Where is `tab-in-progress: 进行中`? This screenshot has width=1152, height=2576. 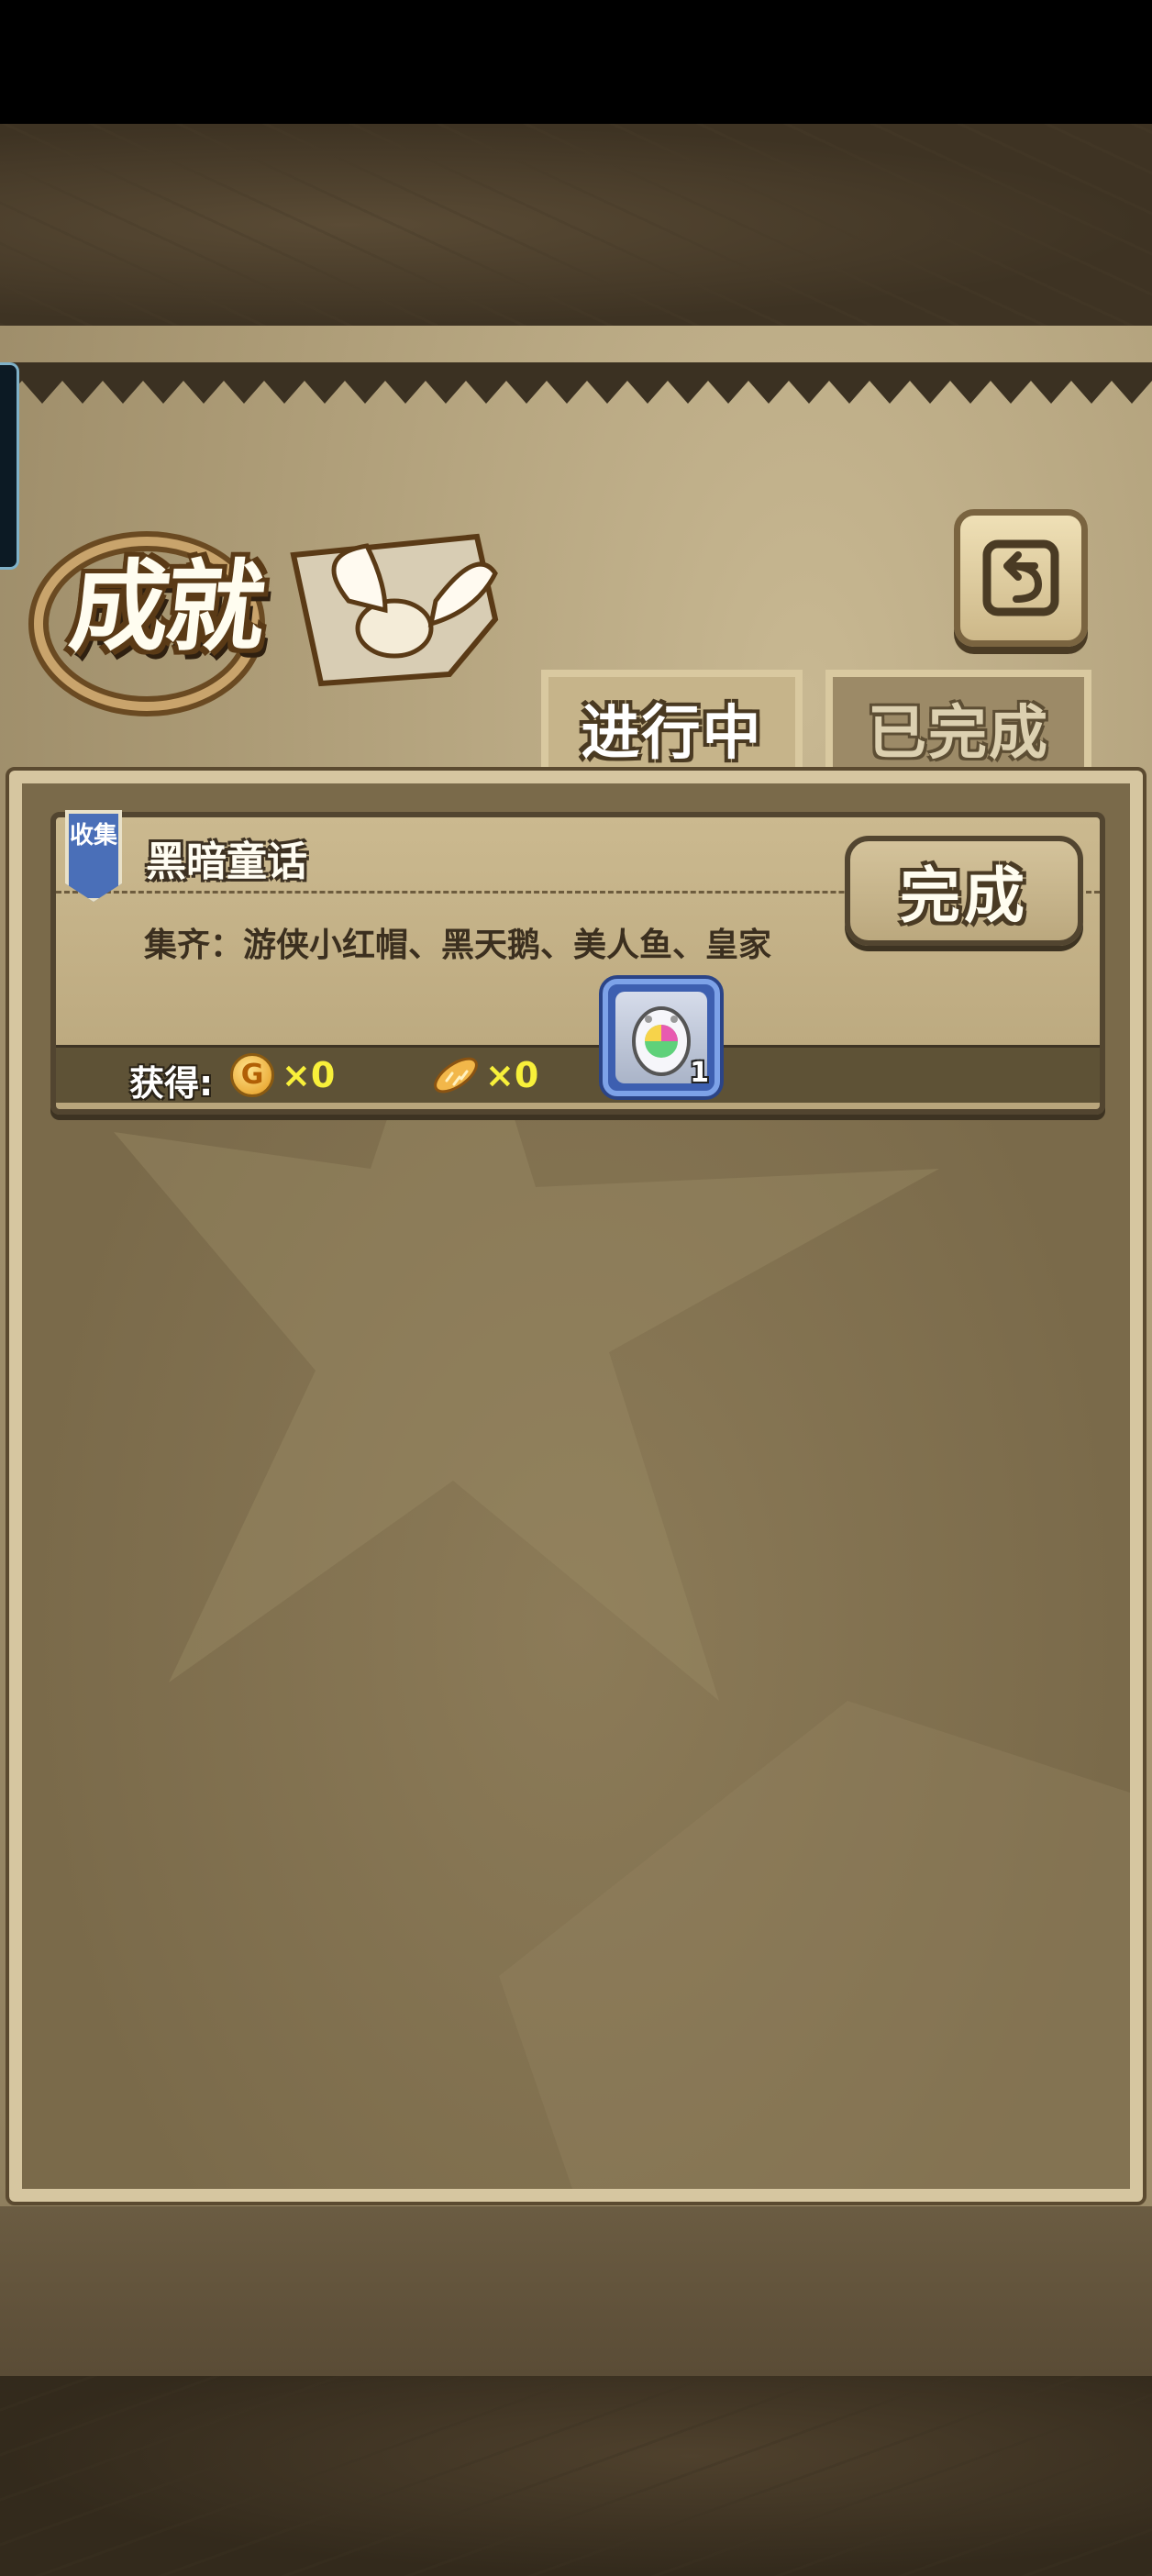 tab-in-progress: 进行中 is located at coordinates (672, 725).